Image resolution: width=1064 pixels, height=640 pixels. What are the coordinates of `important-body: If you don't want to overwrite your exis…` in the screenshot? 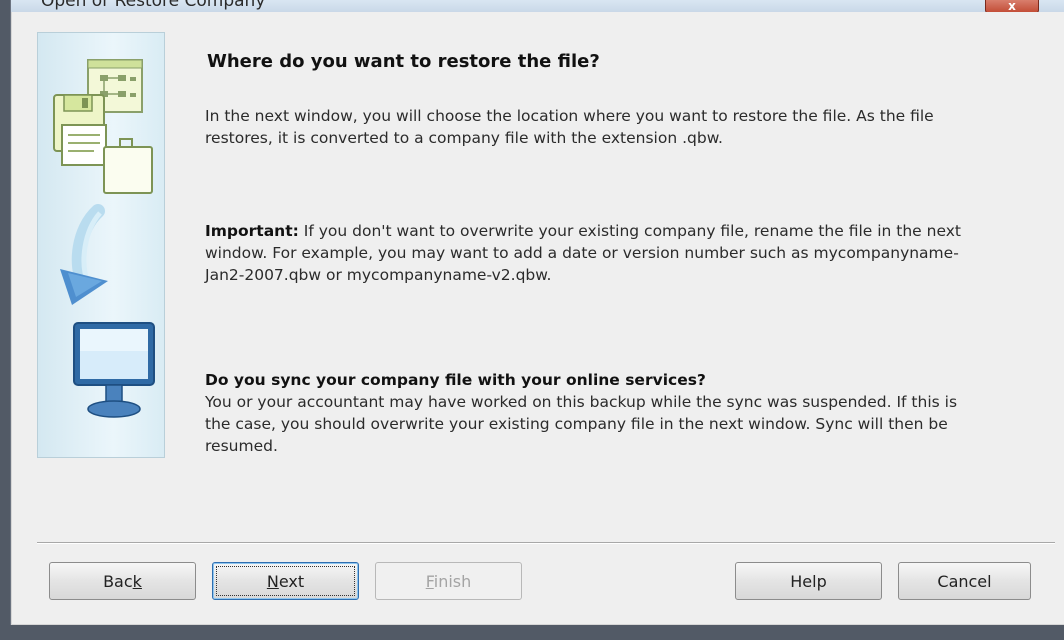 It's located at (583, 253).